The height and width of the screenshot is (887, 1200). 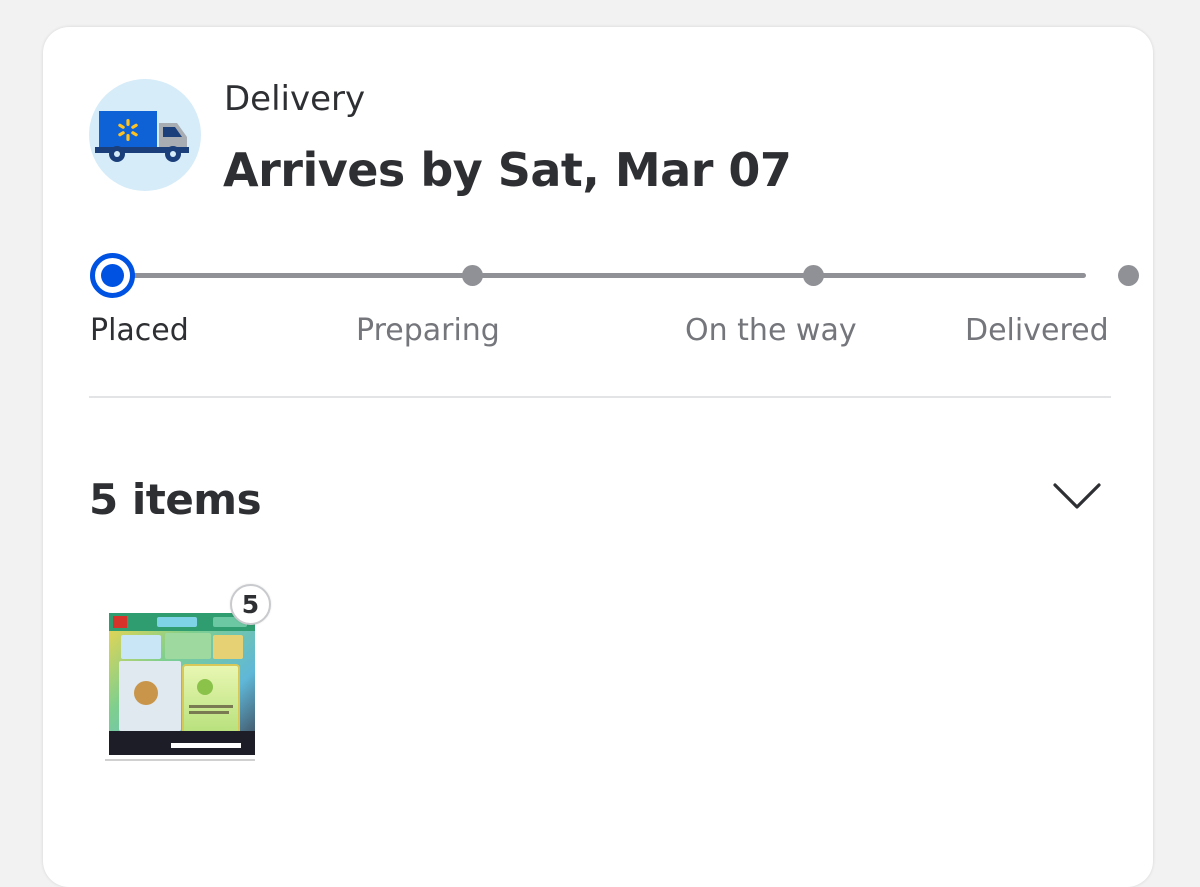 I want to click on progress-node-on-the-way-icon, so click(x=813, y=275).